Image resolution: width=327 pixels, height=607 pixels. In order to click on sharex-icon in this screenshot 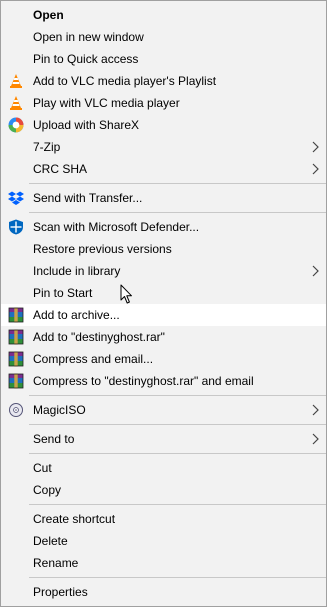, I will do `click(16, 125)`.